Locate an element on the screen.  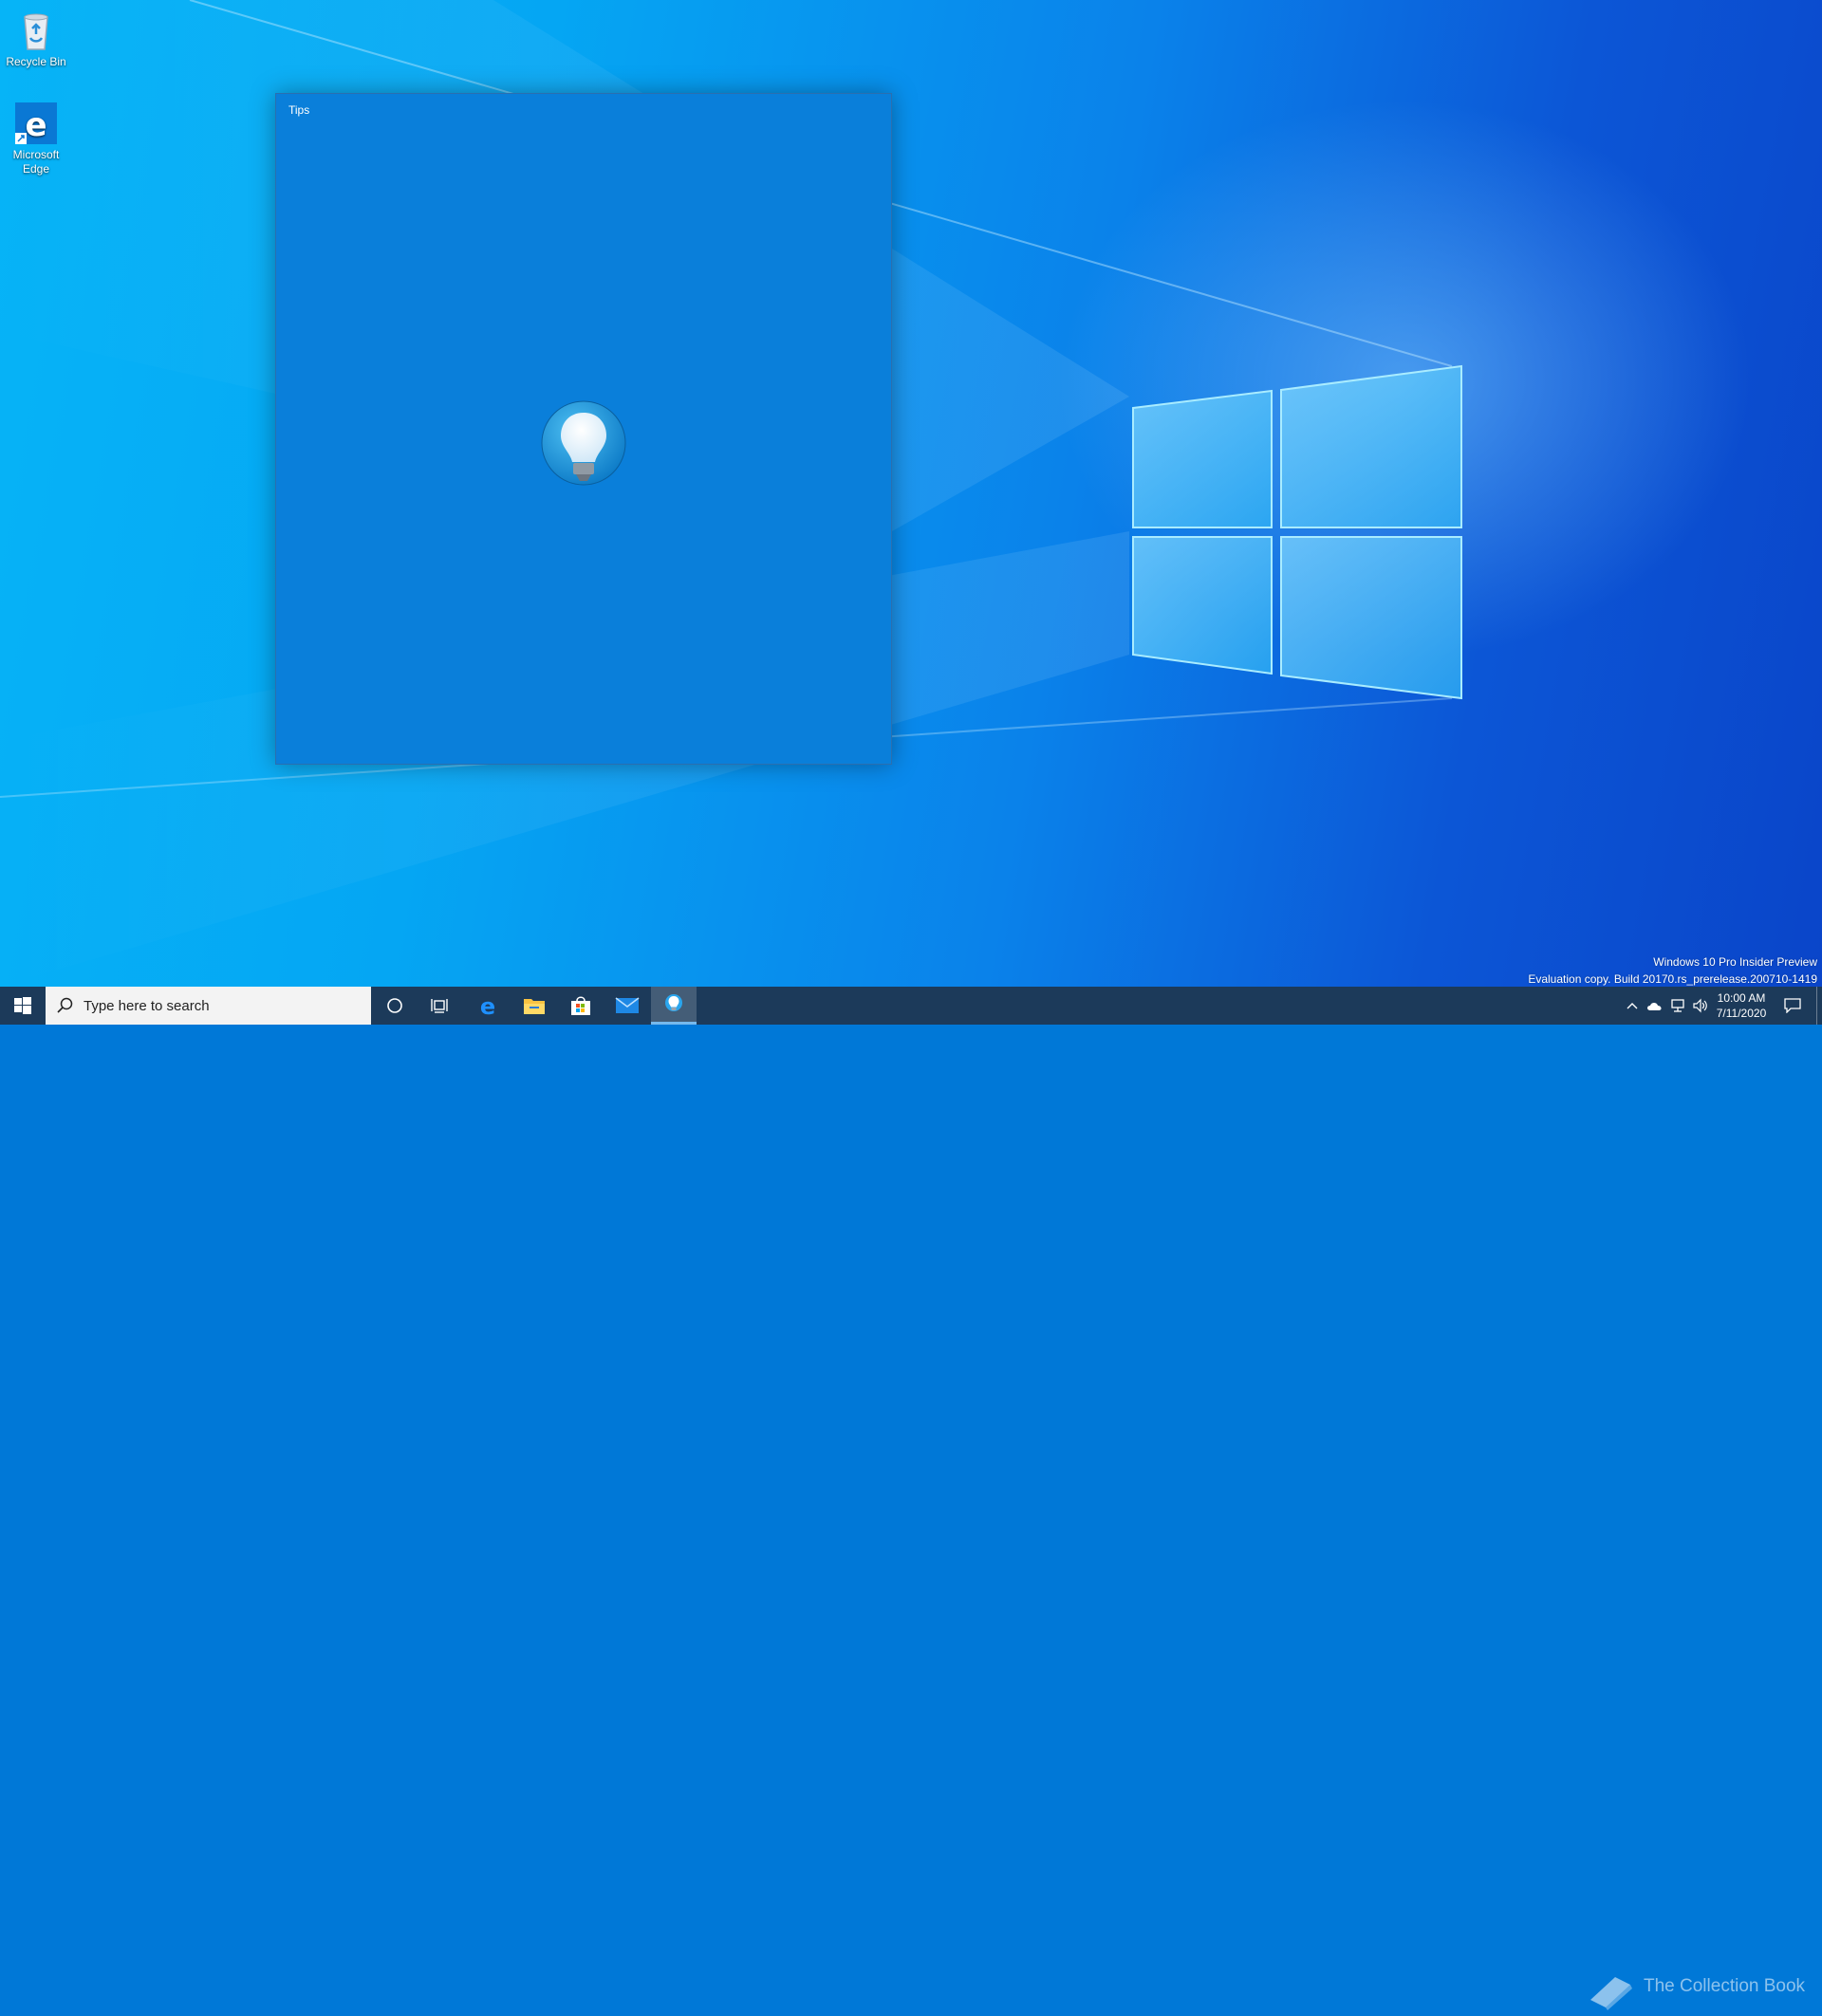
tips-app-window: Tips is located at coordinates (583, 429).